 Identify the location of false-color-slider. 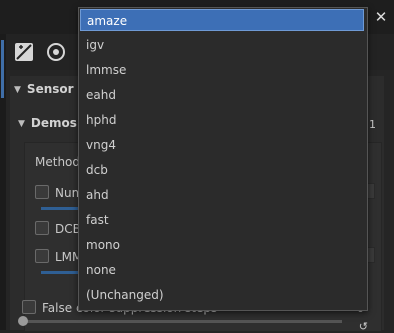
(182, 321).